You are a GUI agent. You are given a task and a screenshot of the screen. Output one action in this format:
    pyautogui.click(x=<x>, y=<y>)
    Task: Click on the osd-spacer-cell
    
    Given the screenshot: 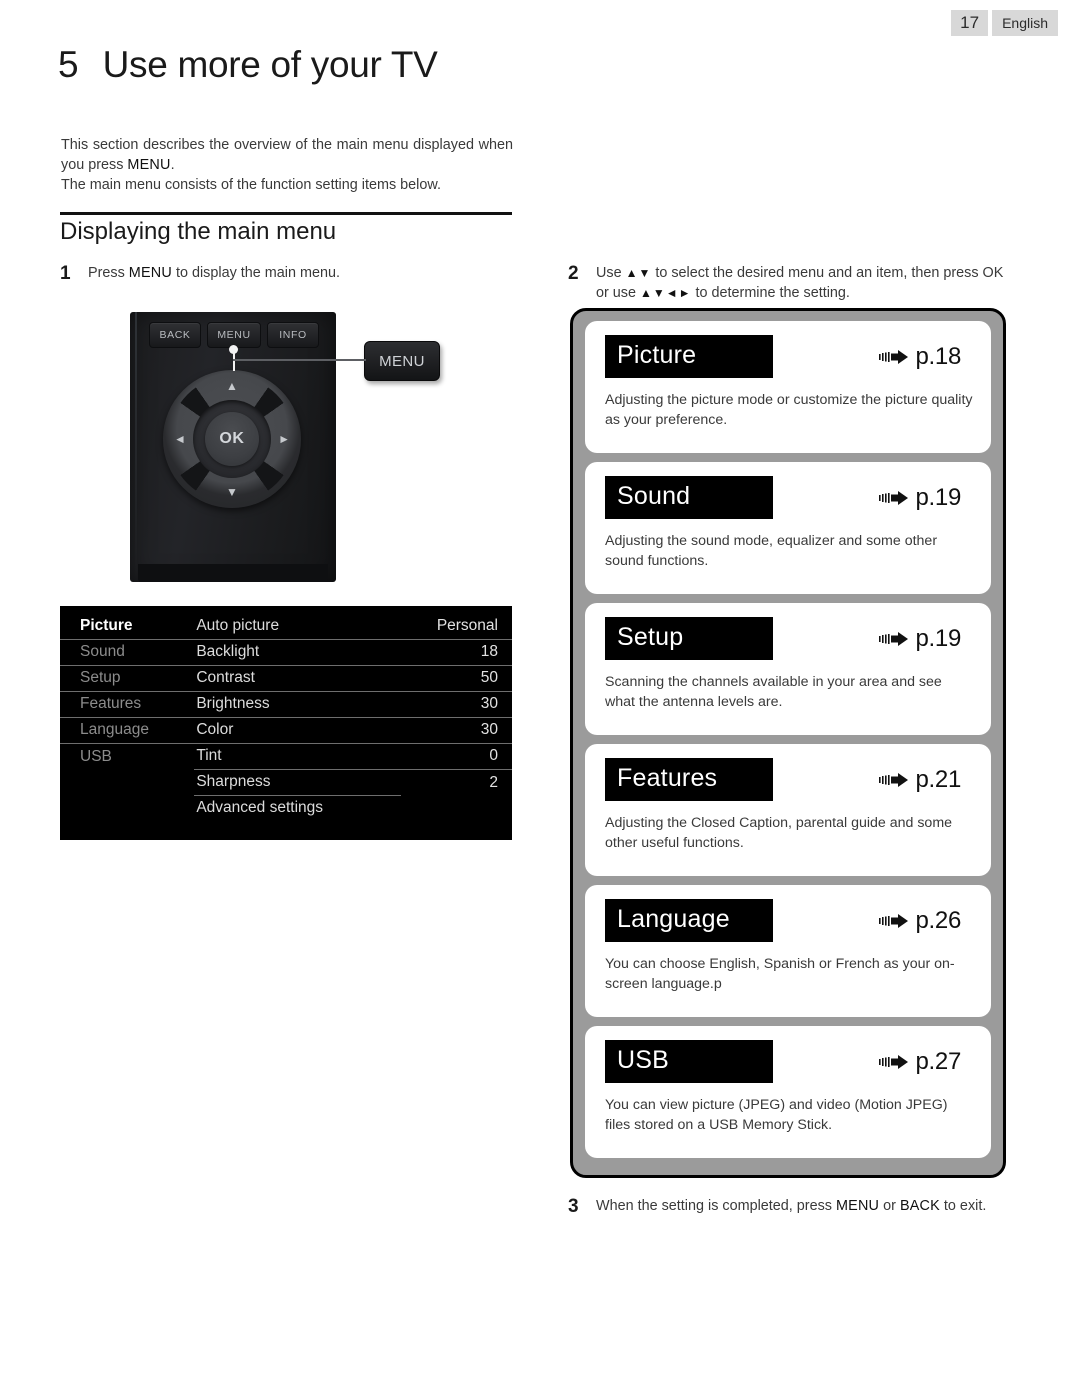 What is the action you would take?
    pyautogui.click(x=127, y=783)
    